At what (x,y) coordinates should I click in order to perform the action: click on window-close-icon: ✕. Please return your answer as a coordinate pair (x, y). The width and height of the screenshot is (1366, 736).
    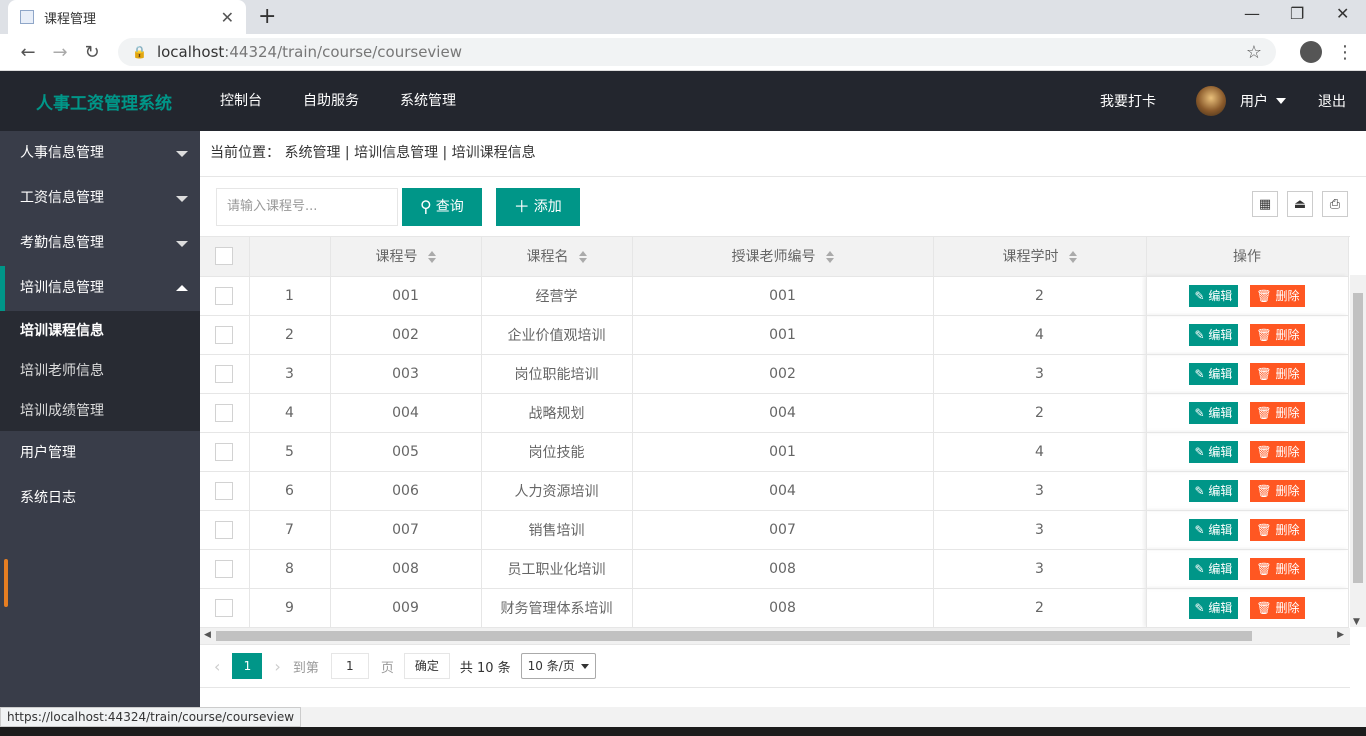
    Looking at the image, I should click on (1342, 13).